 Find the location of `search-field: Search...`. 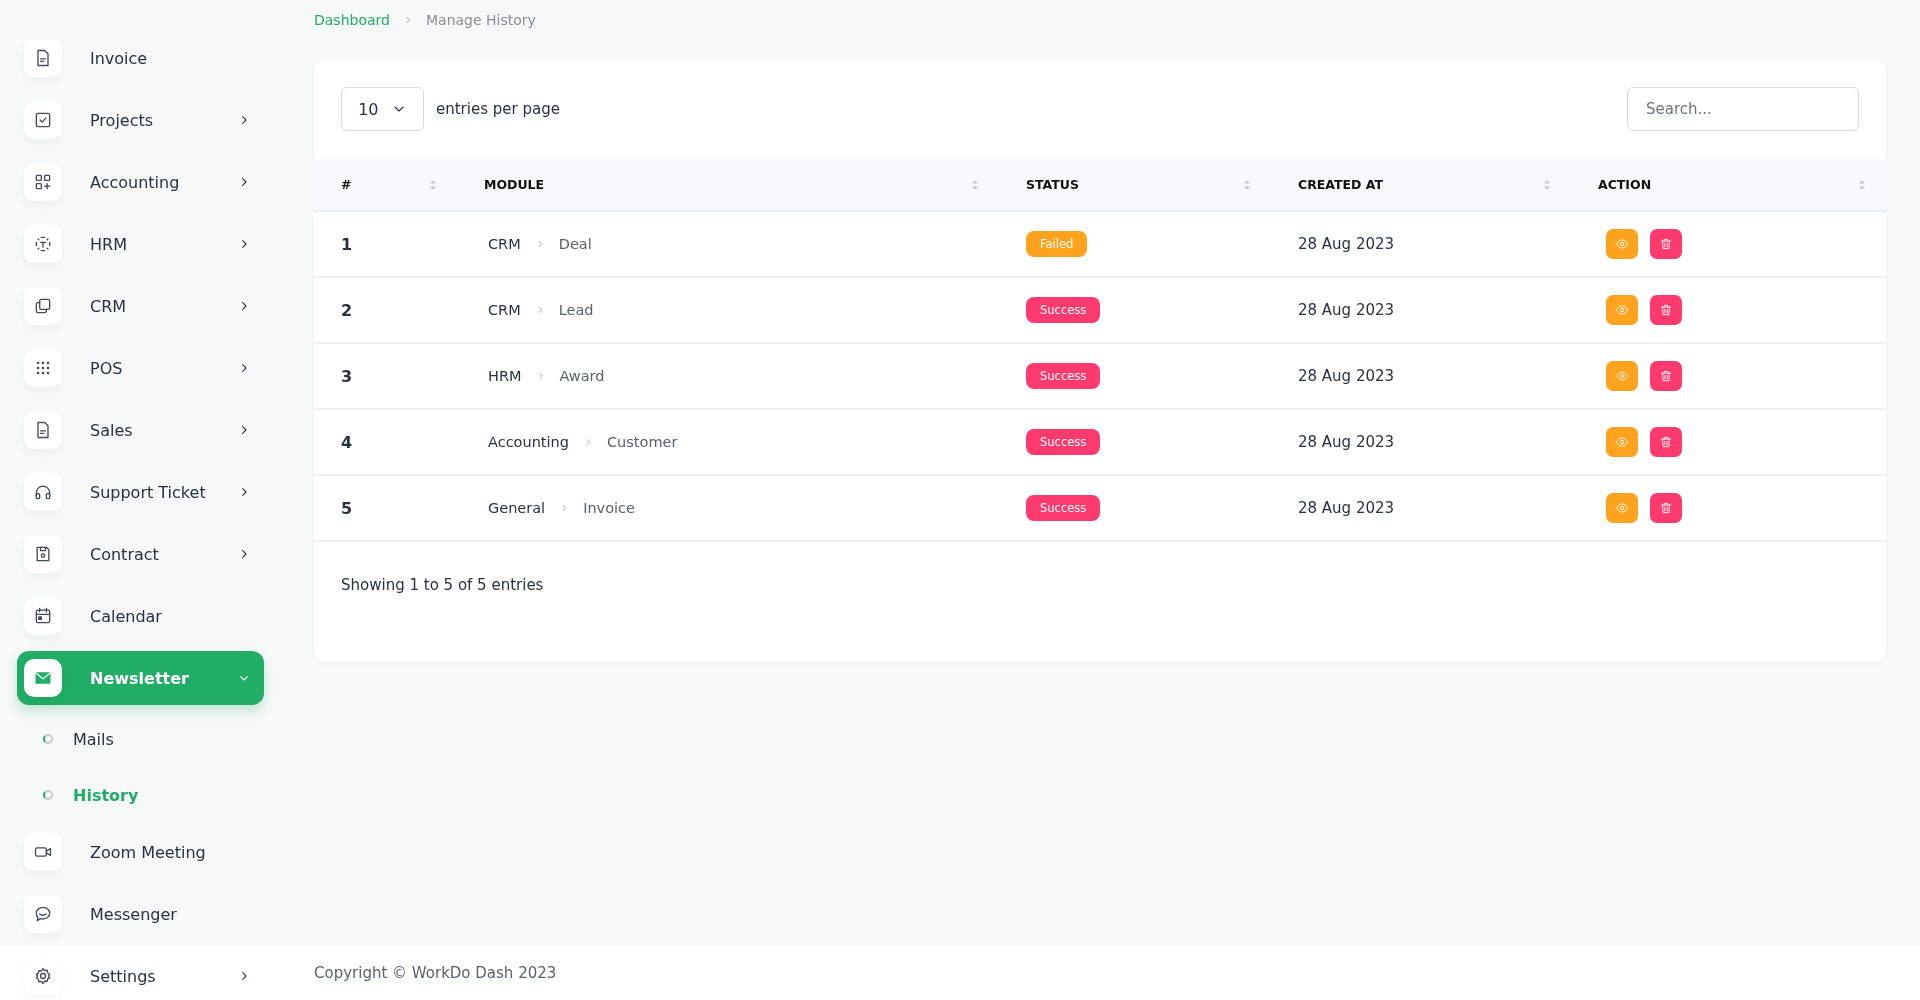

search-field: Search... is located at coordinates (1743, 109).